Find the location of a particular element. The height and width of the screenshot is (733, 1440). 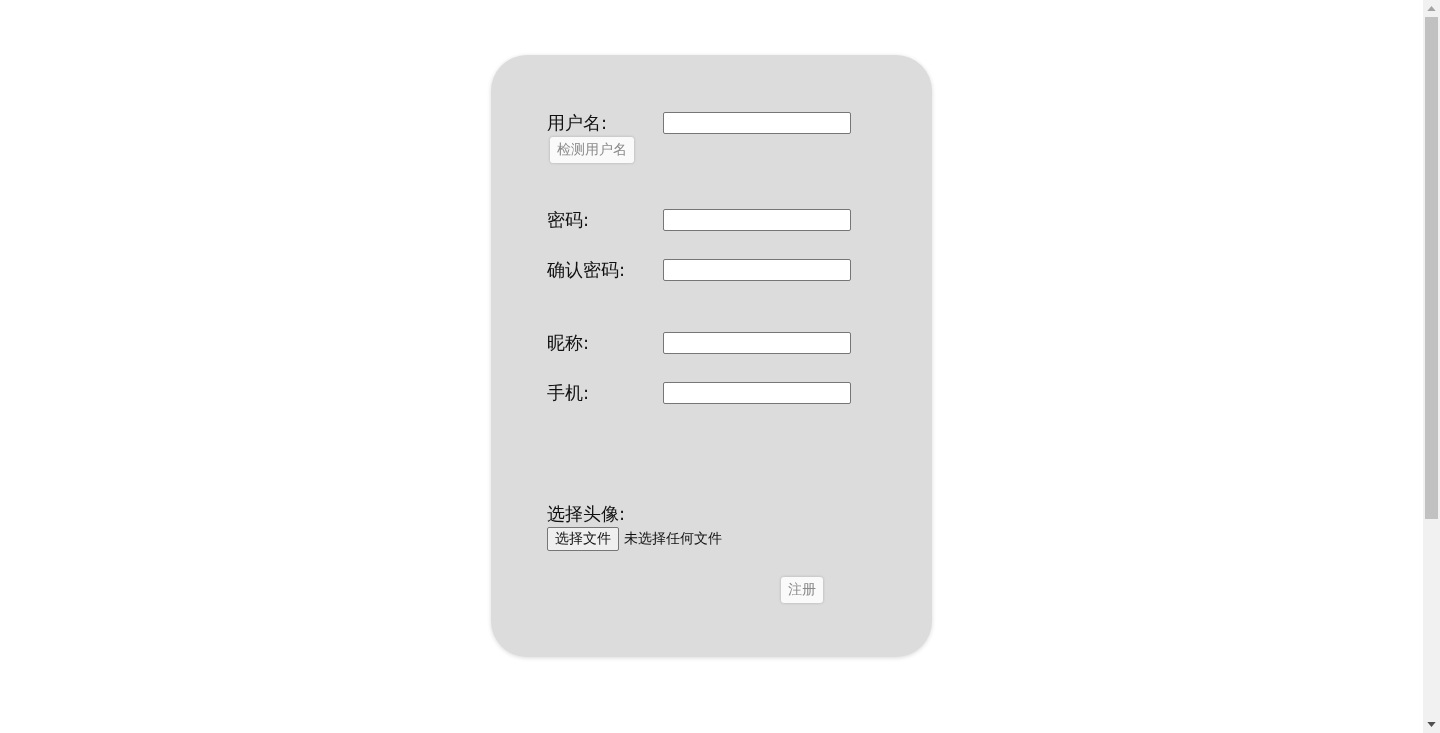

field-label: 用户名: is located at coordinates (578, 123).